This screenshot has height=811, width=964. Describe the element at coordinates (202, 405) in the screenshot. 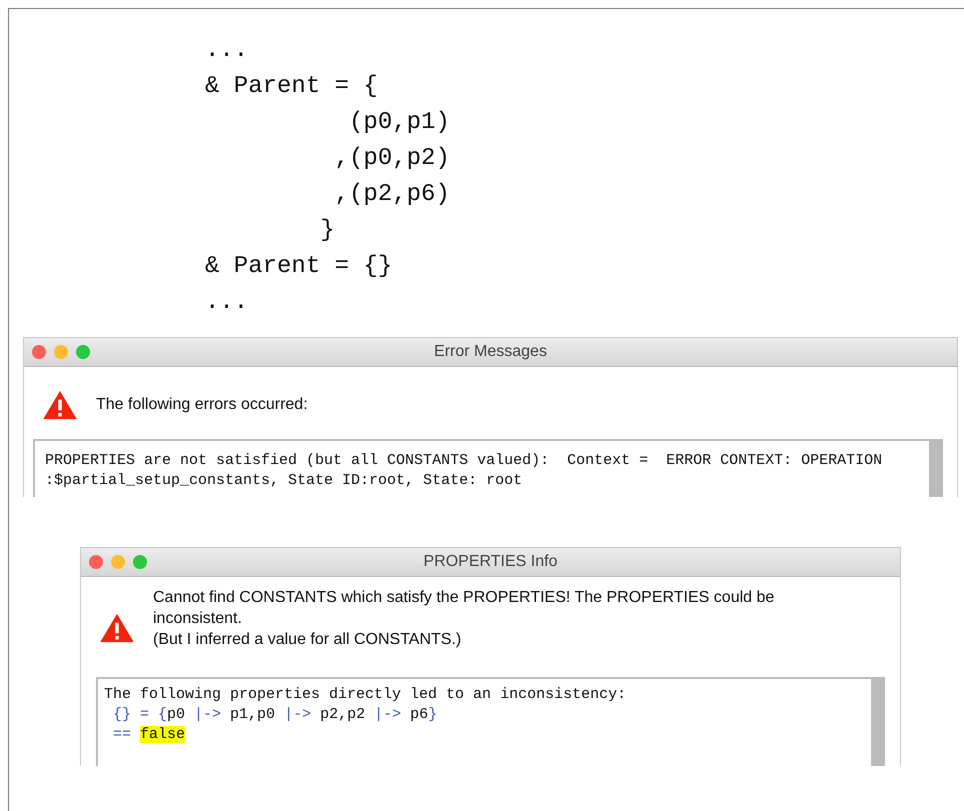

I see `error-heading: The following errors occurred:` at that location.